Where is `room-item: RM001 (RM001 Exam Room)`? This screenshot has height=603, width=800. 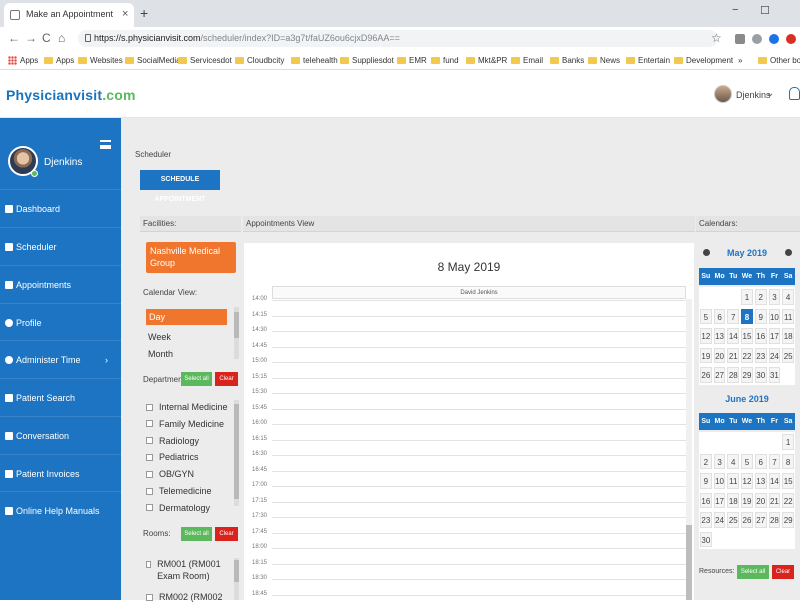
room-item: RM001 (RM001 Exam Room) is located at coordinates (189, 570).